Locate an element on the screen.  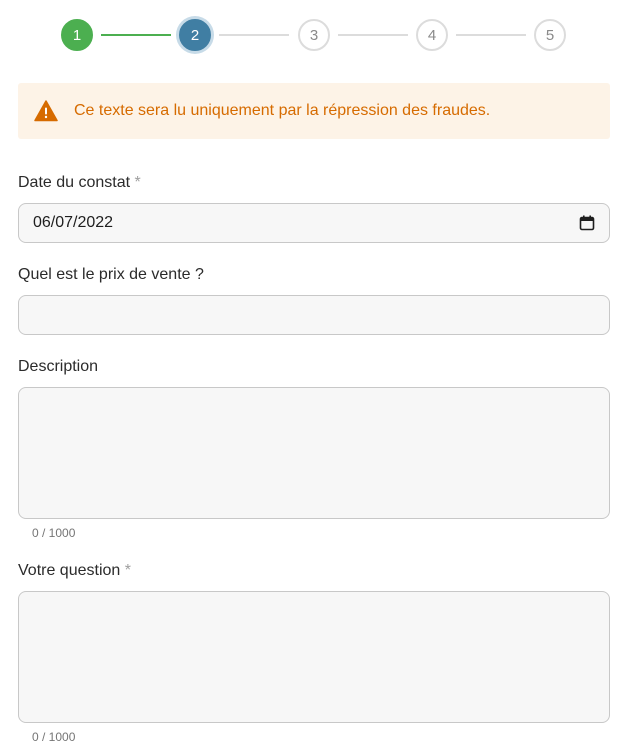
step-3-label: 3 is located at coordinates (314, 35).